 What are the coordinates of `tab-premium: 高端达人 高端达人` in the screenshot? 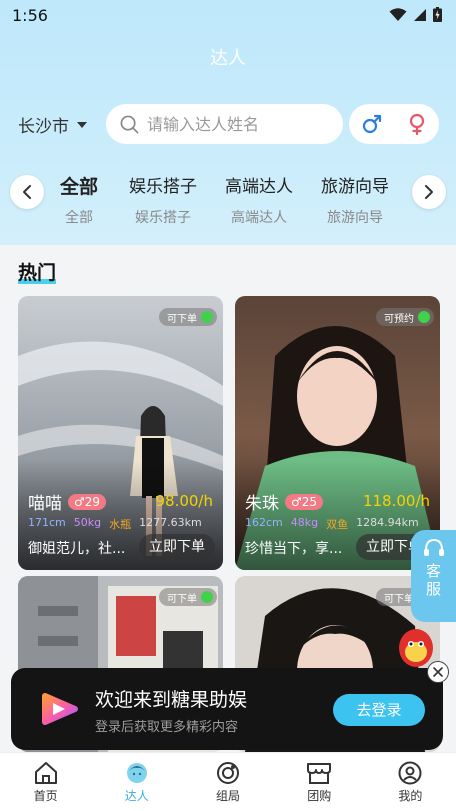 It's located at (259, 199).